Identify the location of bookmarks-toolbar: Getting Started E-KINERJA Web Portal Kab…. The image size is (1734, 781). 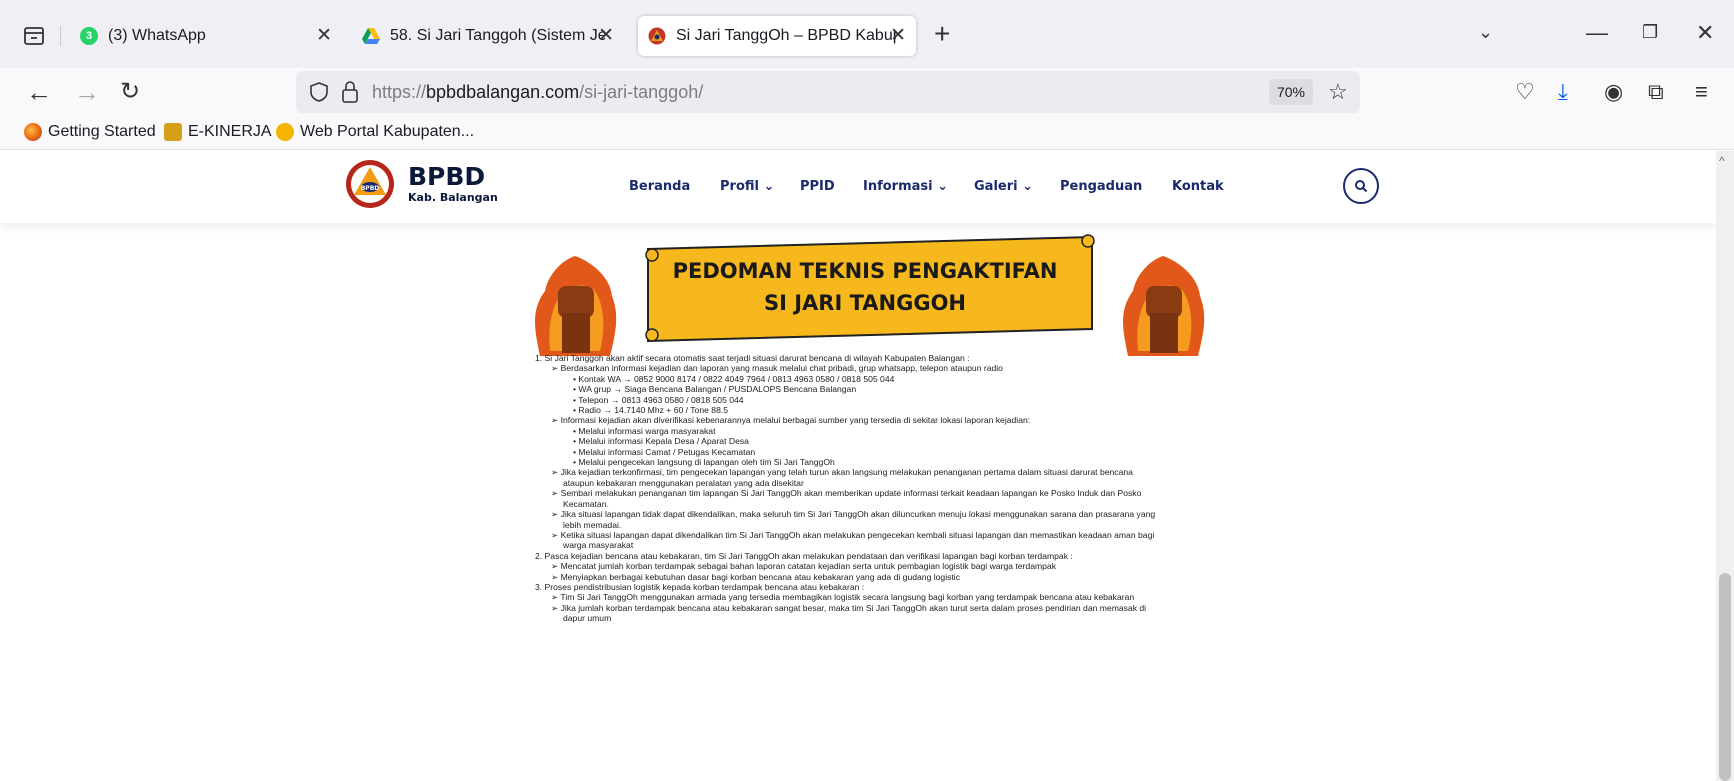
(867, 133).